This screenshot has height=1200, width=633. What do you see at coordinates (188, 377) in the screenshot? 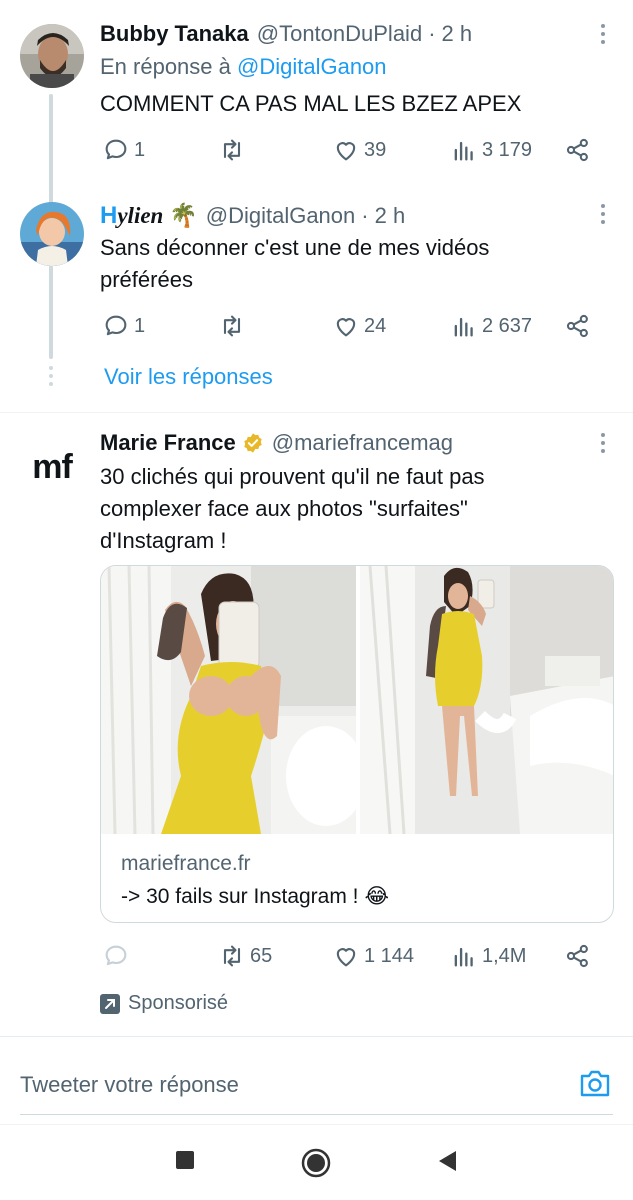
I see `see-replies-link: Voir les réponses` at bounding box center [188, 377].